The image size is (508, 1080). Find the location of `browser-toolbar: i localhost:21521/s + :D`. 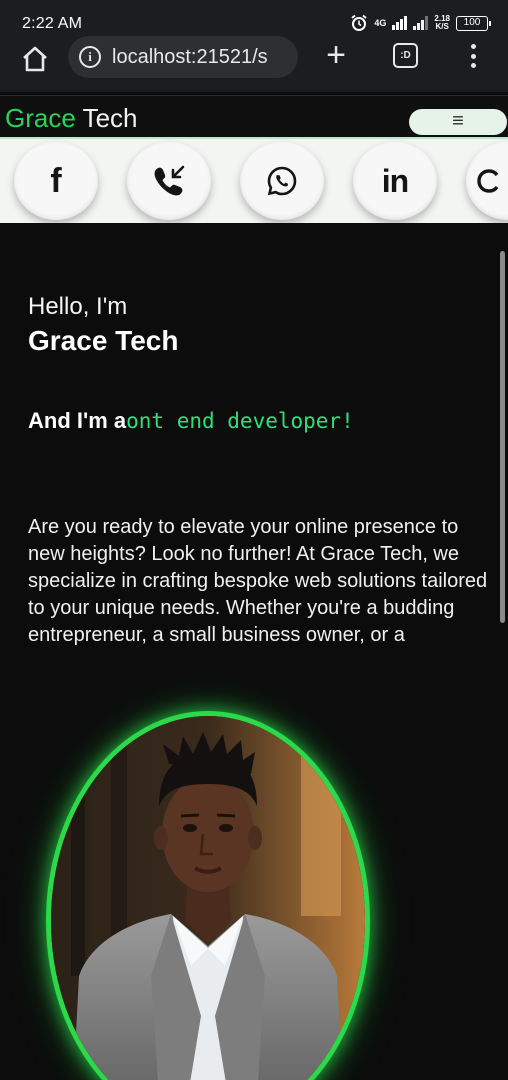

browser-toolbar: i localhost:21521/s + :D is located at coordinates (254, 64).